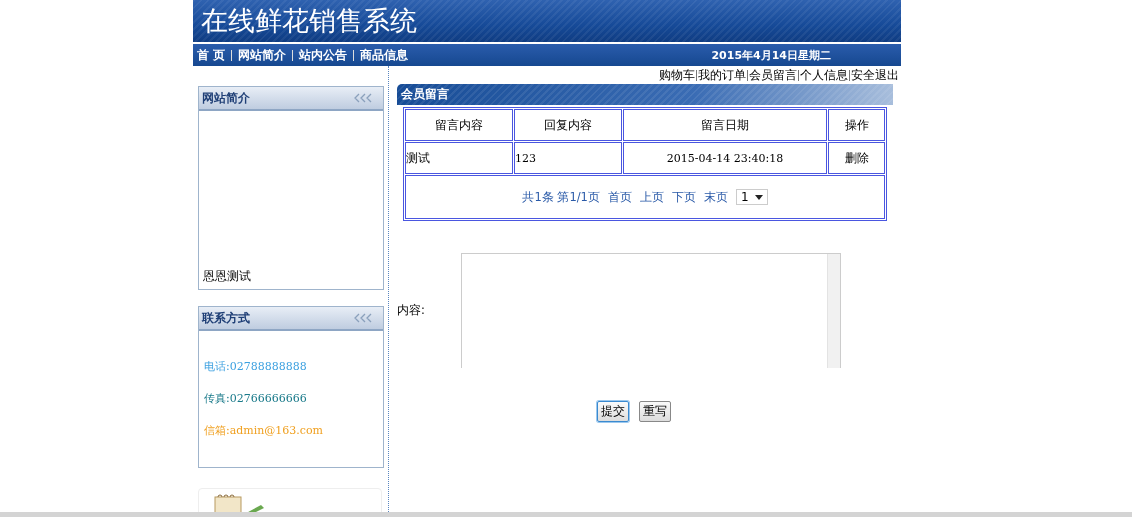 The image size is (1132, 517). Describe the element at coordinates (226, 318) in the screenshot. I see `panel-title: 联系方式` at that location.